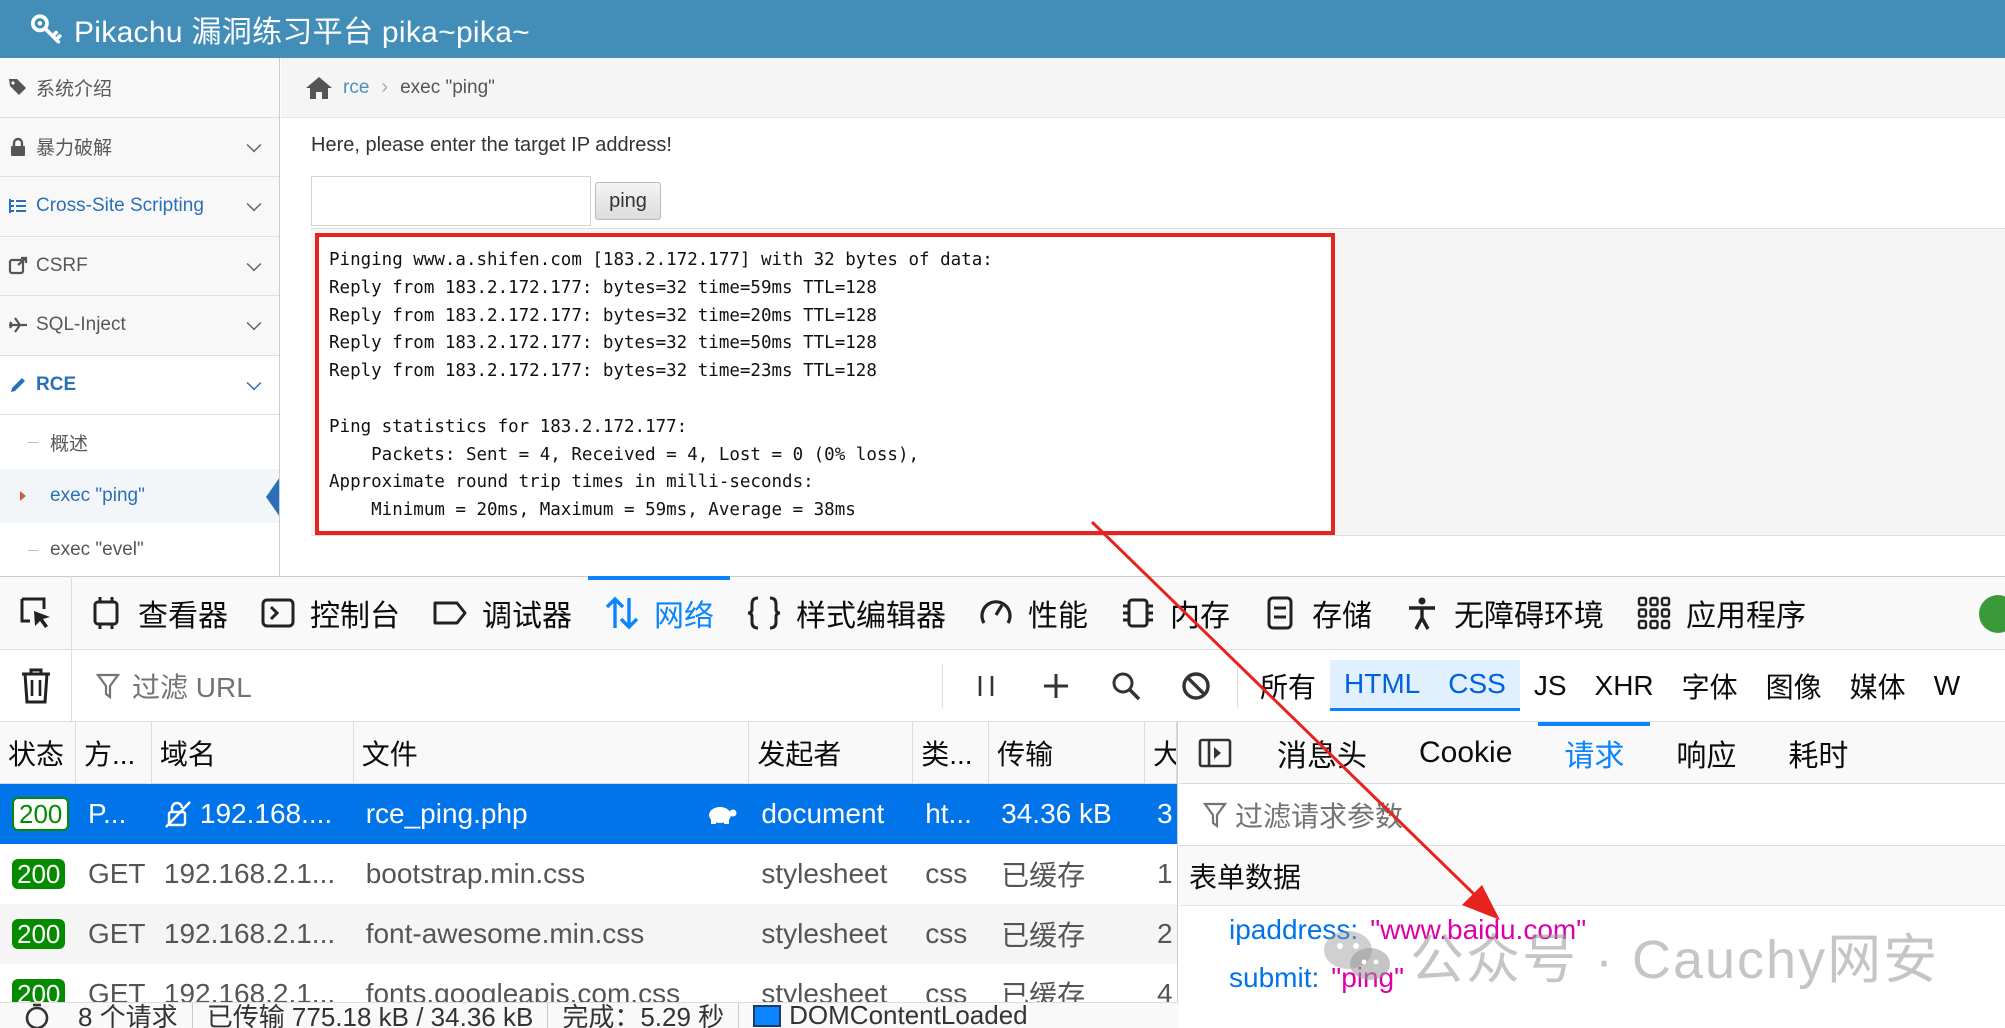 The height and width of the screenshot is (1028, 2005). Describe the element at coordinates (139, 147) in the screenshot. I see `sidebar-item-bruteforce: 暴力破解` at that location.